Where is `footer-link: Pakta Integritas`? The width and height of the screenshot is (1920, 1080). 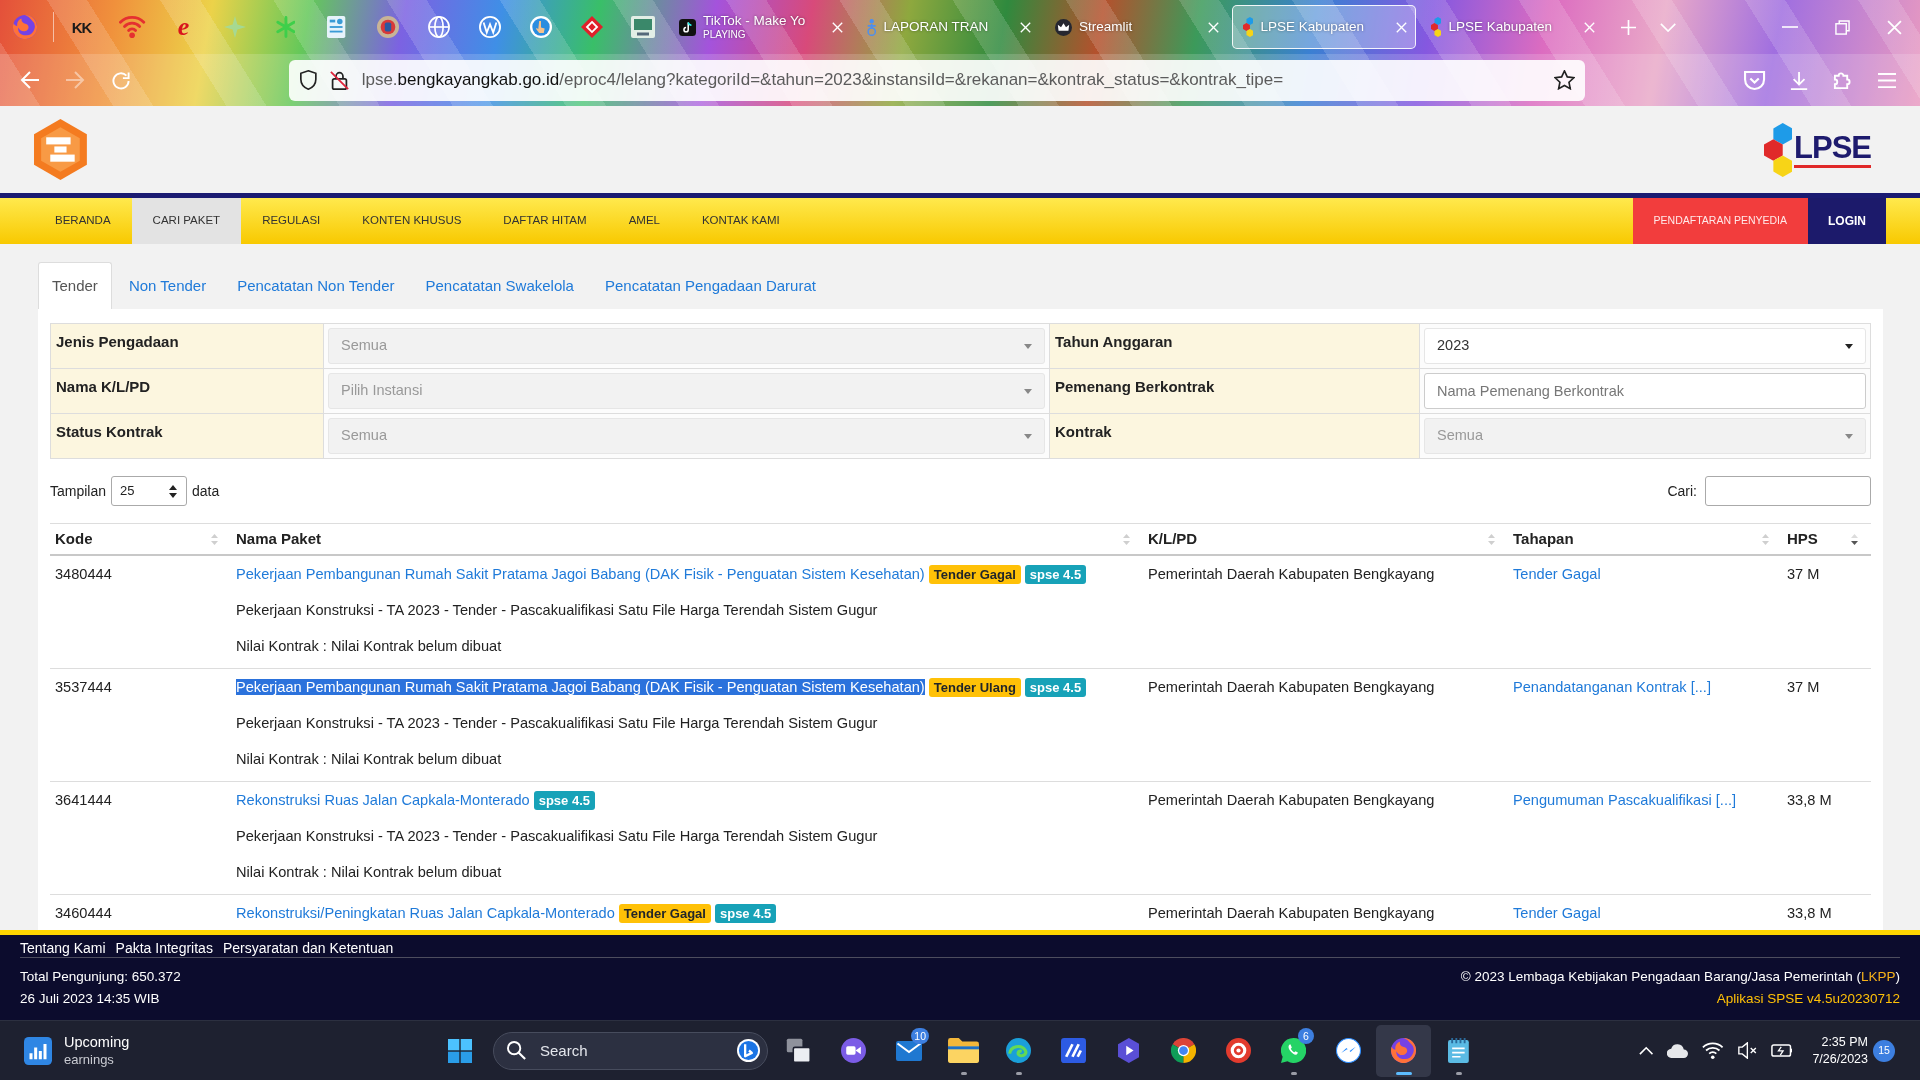
footer-link: Pakta Integritas is located at coordinates (164, 948).